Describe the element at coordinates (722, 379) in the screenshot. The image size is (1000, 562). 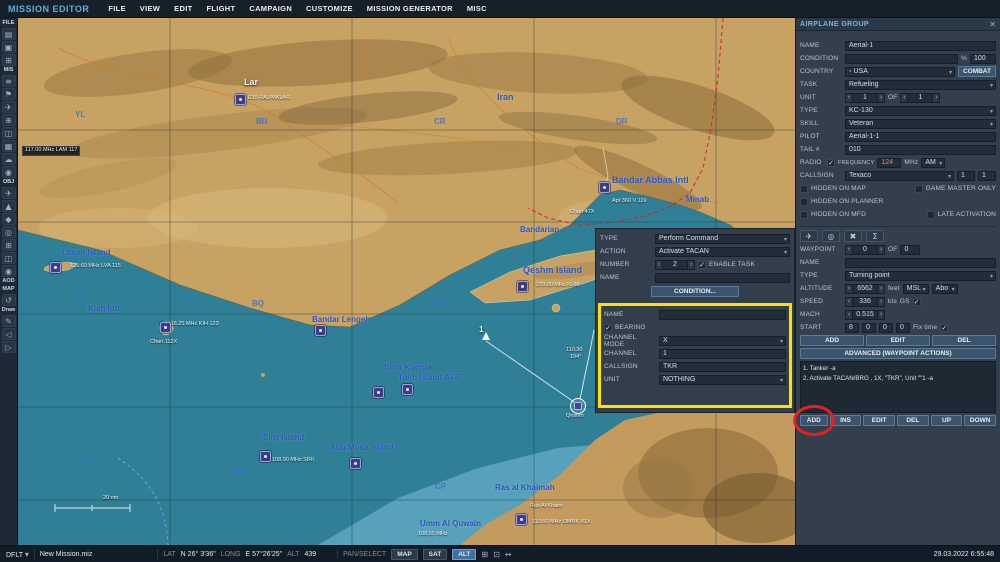
I see `tacan-unit-dropdown: NOTHING ▾` at that location.